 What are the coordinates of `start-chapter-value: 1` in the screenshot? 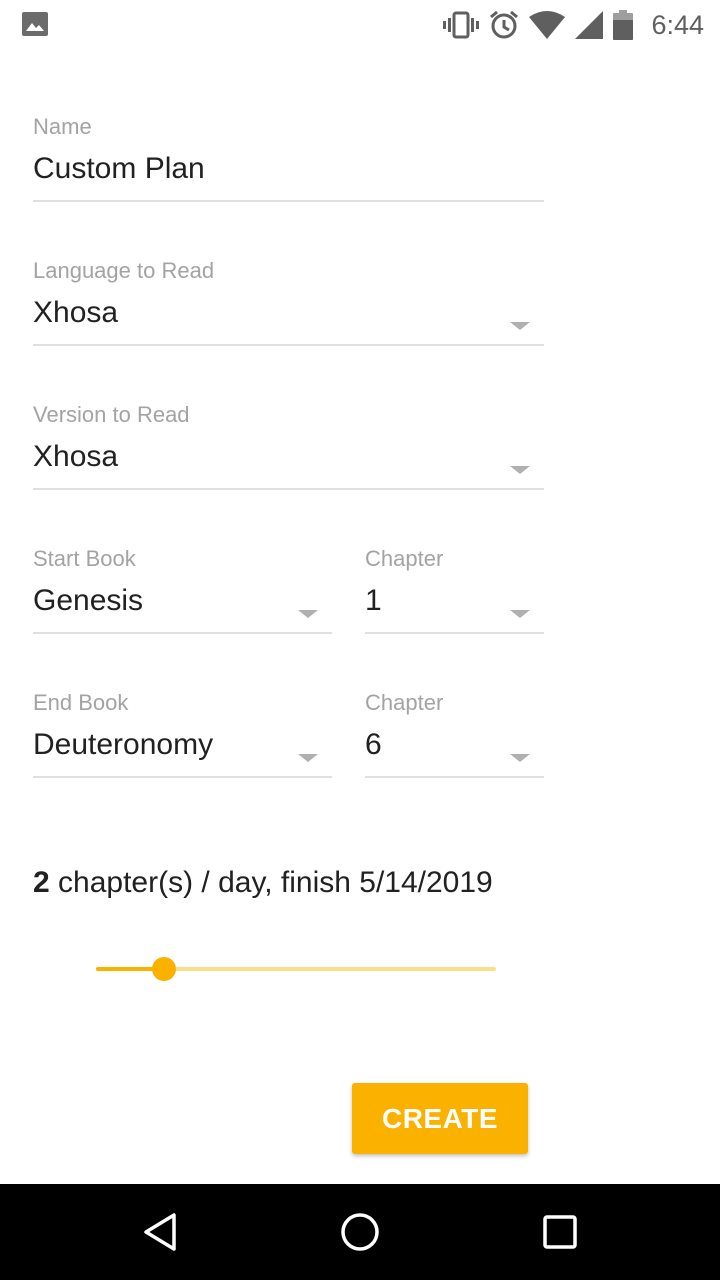 It's located at (373, 601).